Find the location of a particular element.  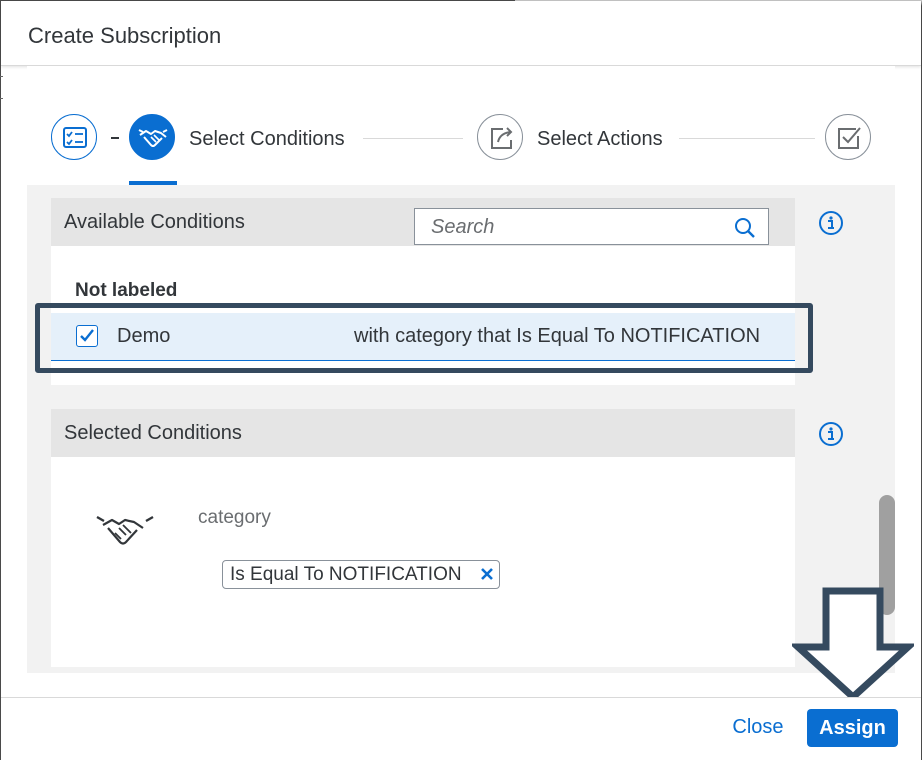

share-icon is located at coordinates (502, 138).